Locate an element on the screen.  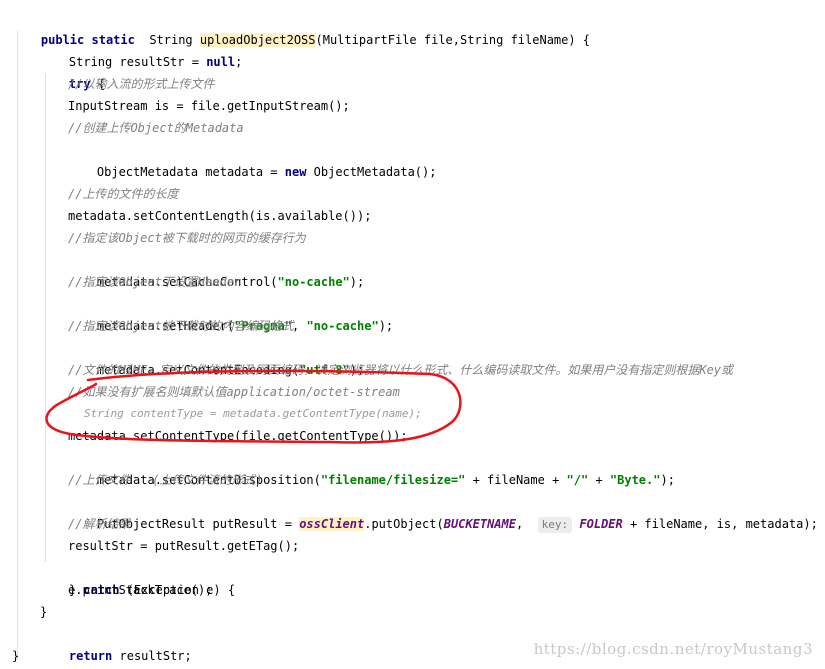
code-comment: //如果没有扩展名则填默认值application/octet-stream is located at coordinates (234, 392).